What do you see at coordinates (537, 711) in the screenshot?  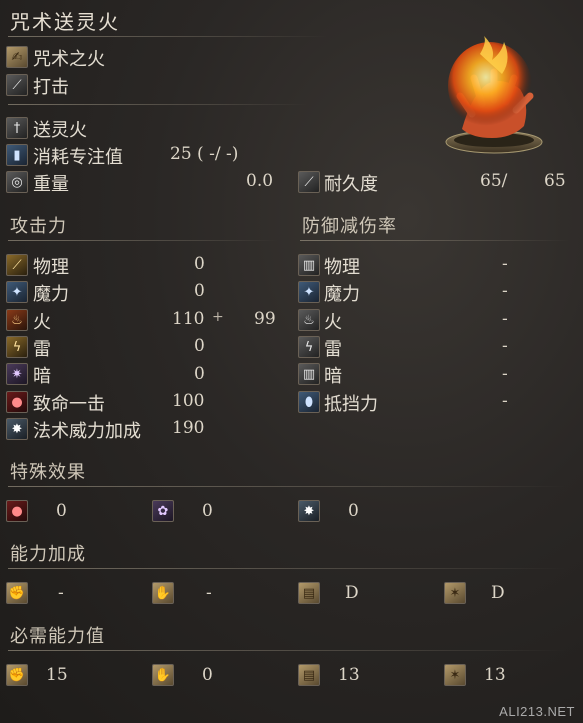 I see `watermark: ALI213.NET` at bounding box center [537, 711].